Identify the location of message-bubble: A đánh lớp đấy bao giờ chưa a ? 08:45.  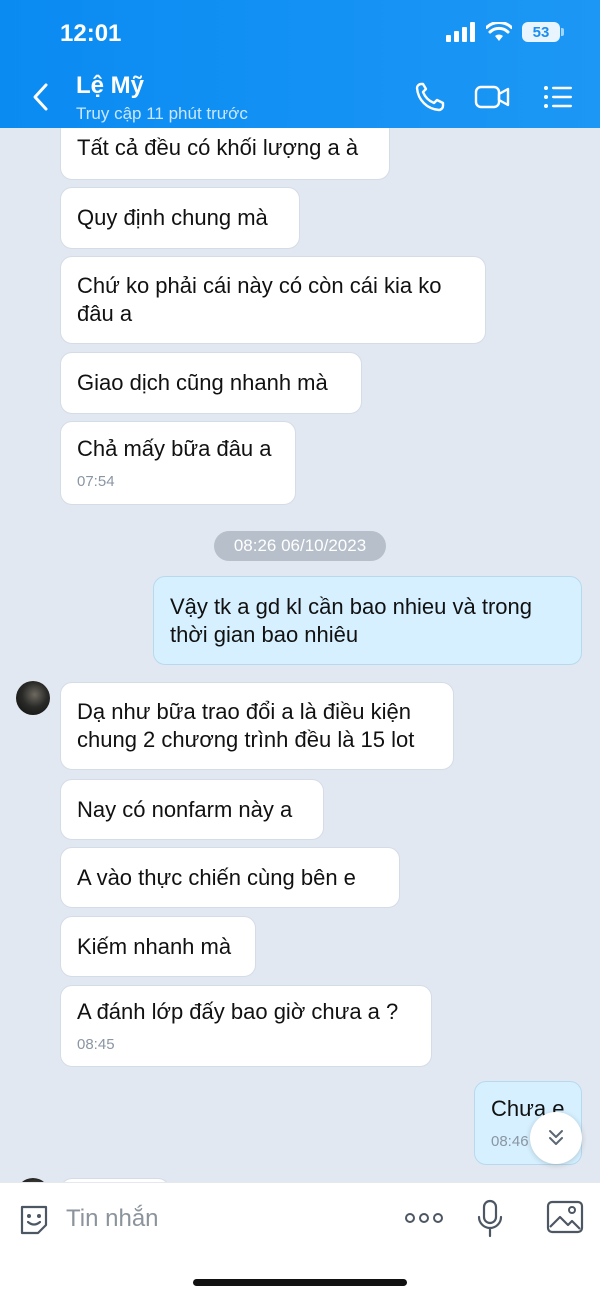
(246, 1026).